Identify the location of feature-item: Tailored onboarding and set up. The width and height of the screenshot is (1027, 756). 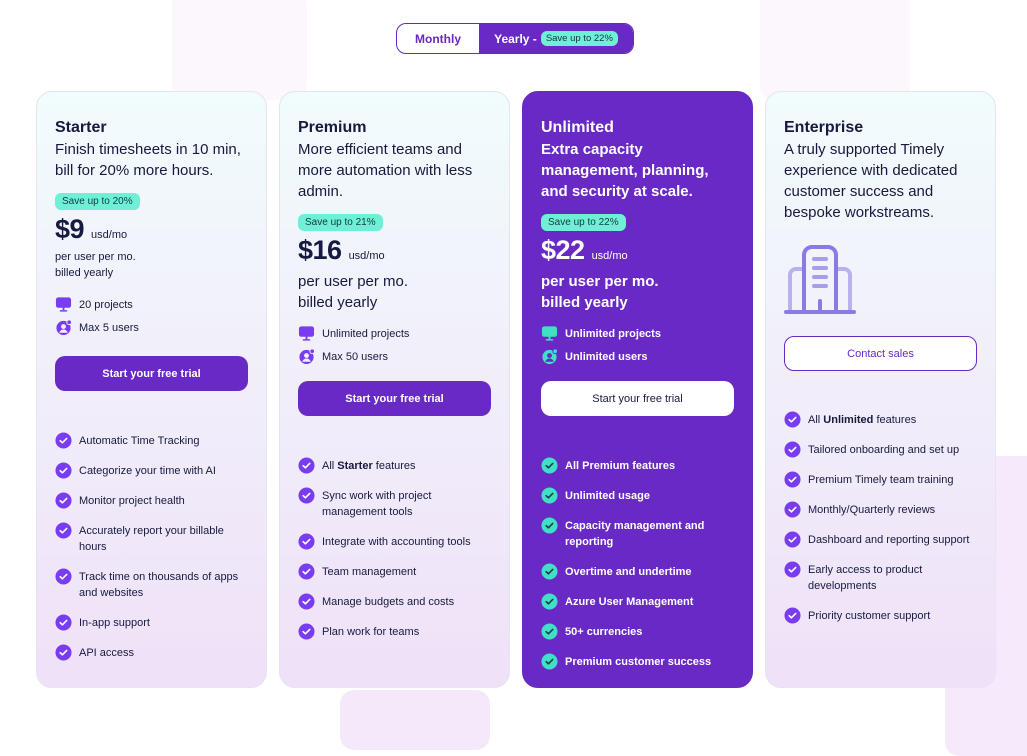
(880, 449).